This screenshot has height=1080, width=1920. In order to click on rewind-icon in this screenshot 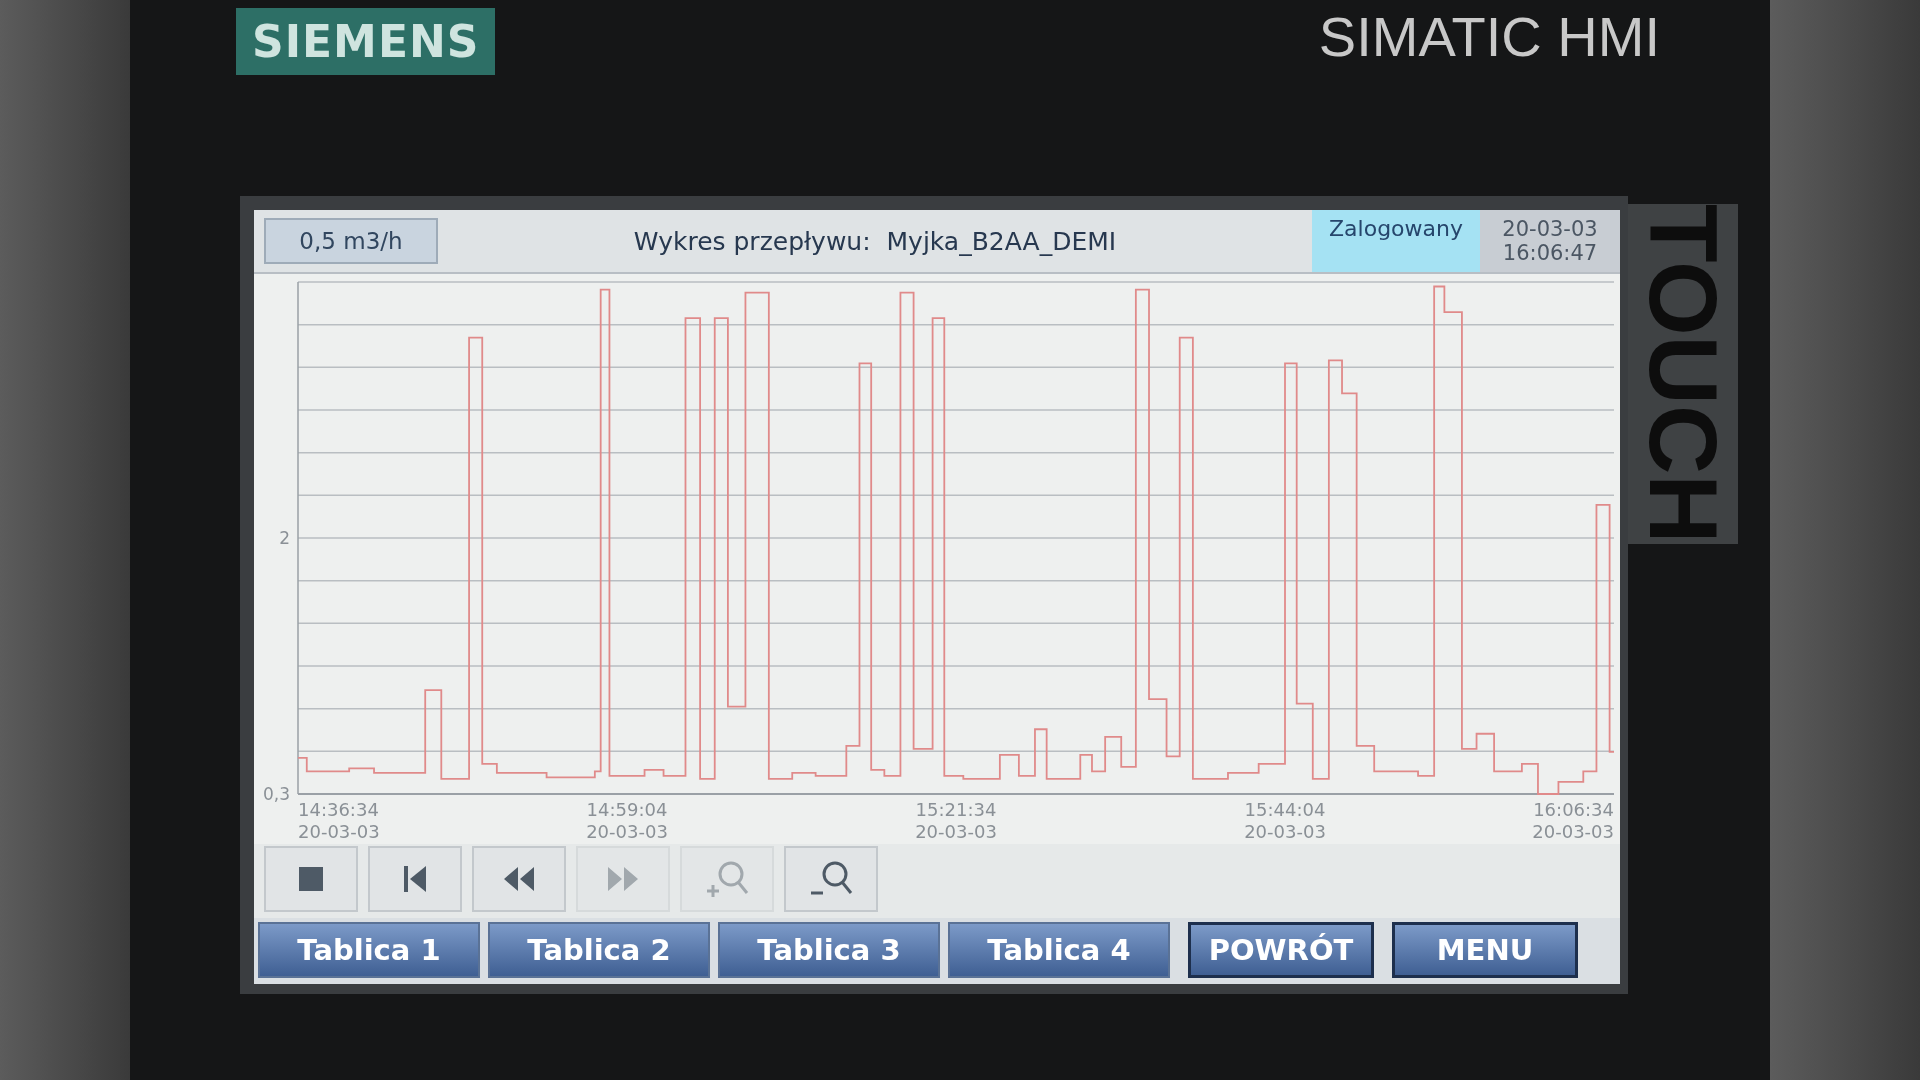, I will do `click(519, 879)`.